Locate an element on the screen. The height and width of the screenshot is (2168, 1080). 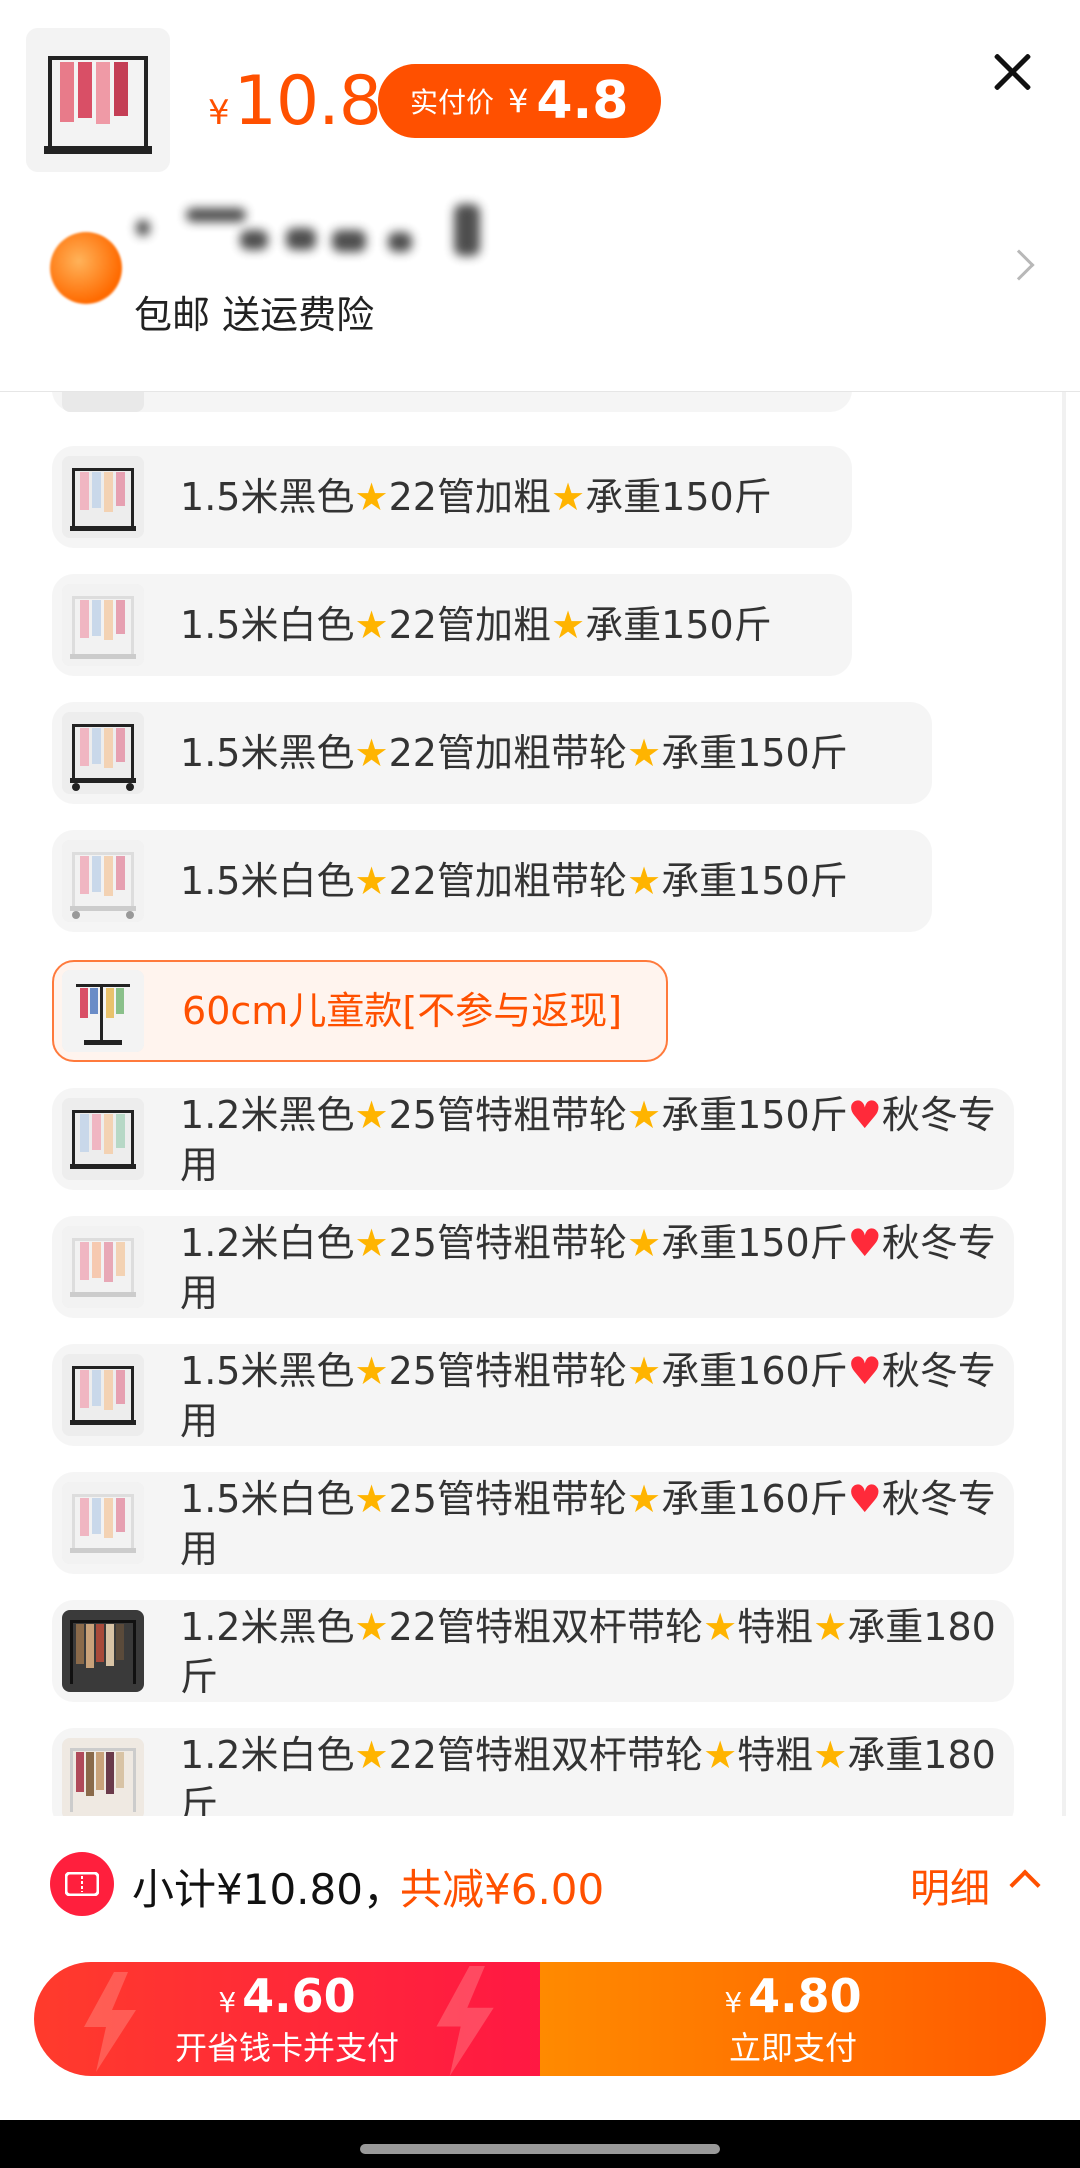
paid-value: 4.8 is located at coordinates (582, 101).